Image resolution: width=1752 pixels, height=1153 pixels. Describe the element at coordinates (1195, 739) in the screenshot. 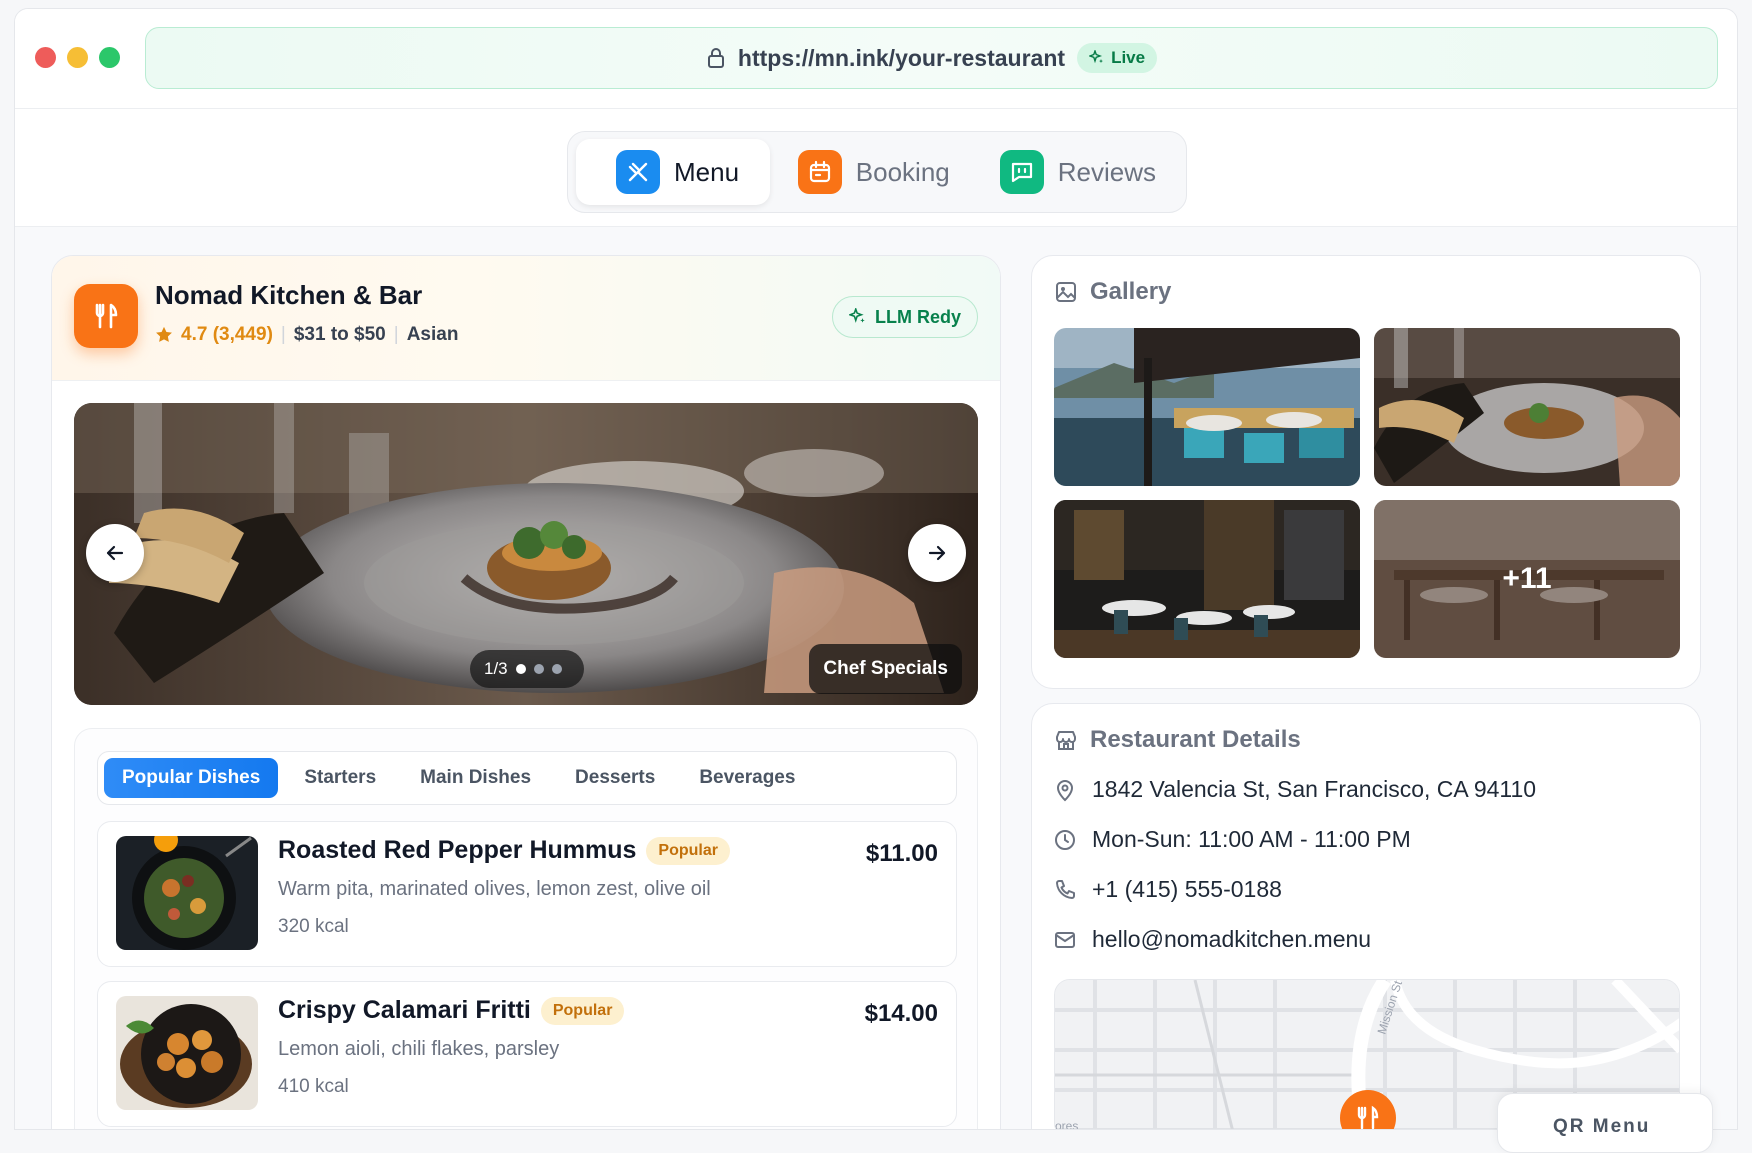

I see `details-title-text: Restaurant Details` at that location.